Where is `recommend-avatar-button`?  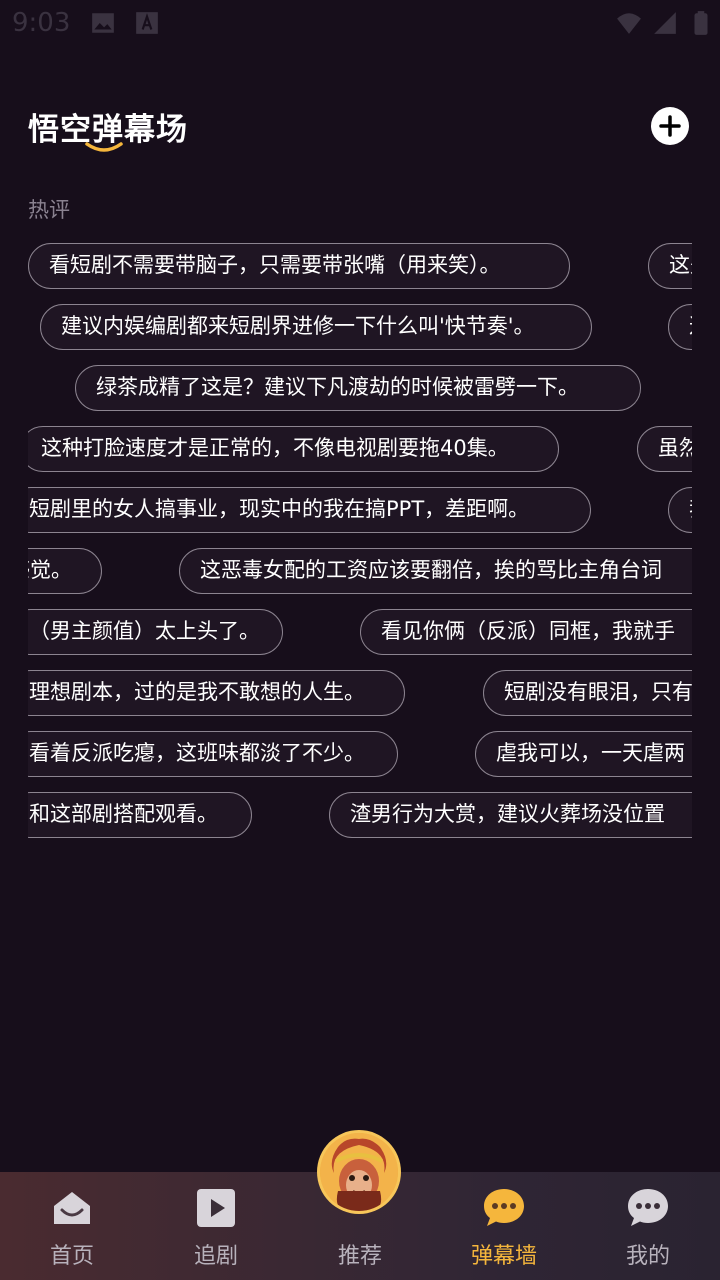 recommend-avatar-button is located at coordinates (359, 1172).